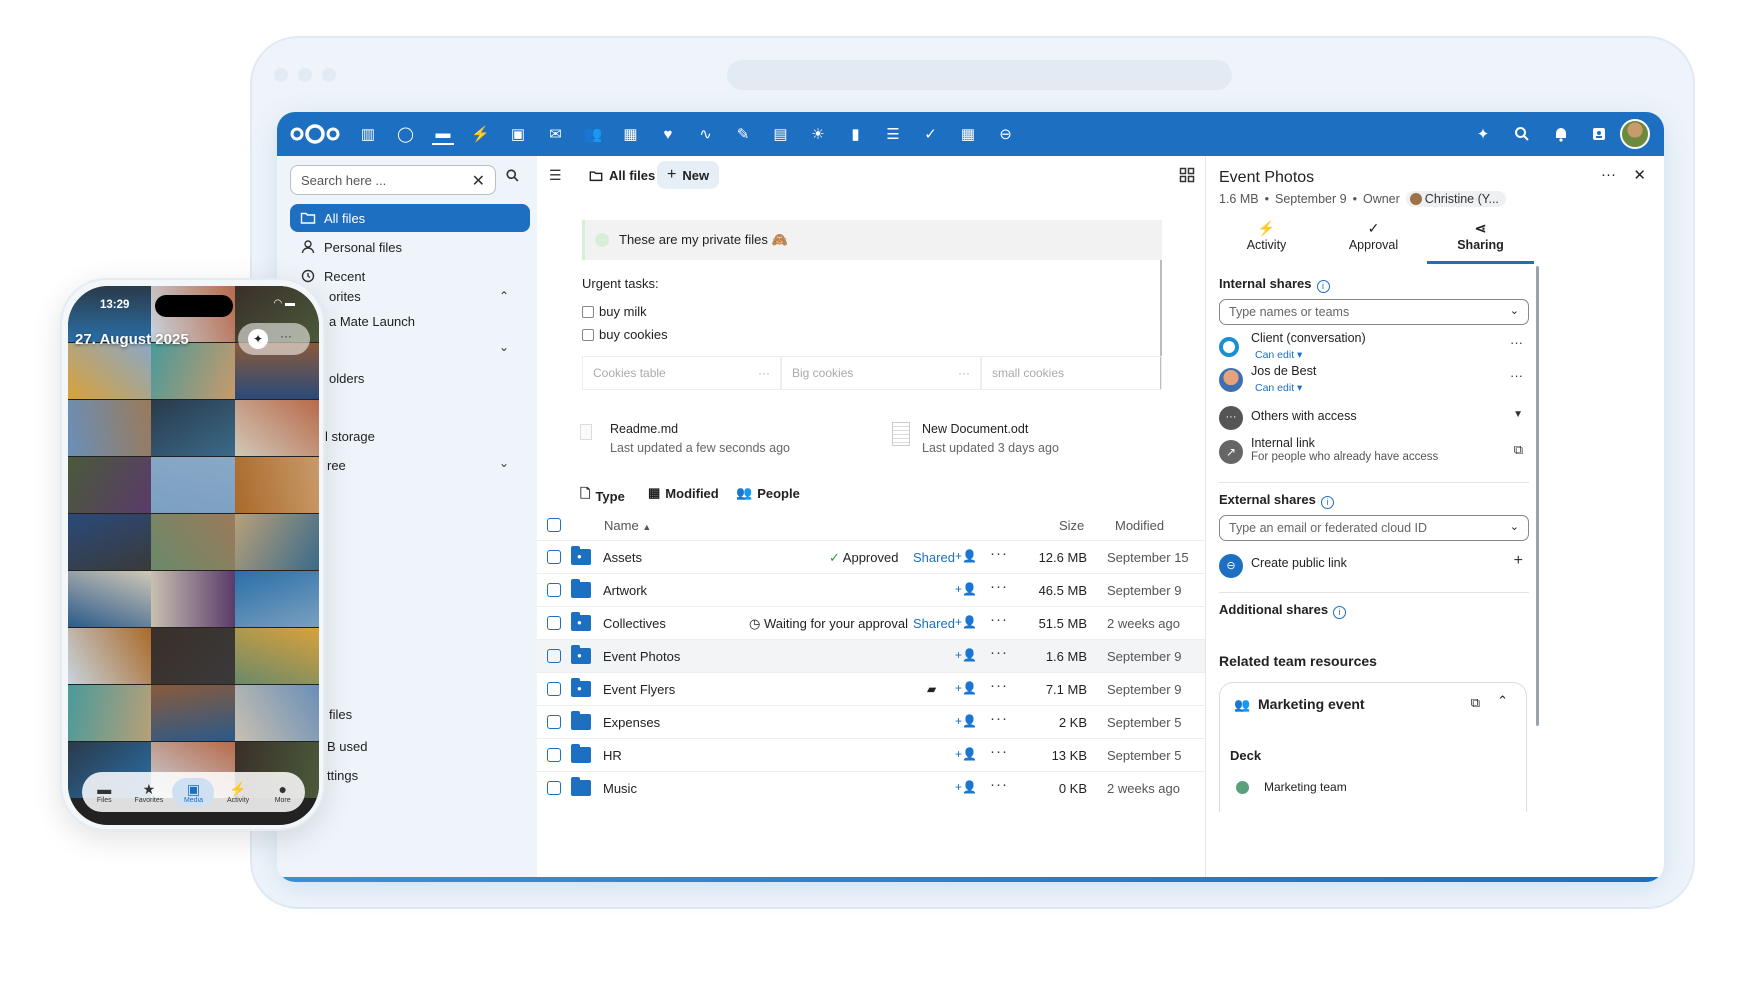 Image resolution: width=1750 pixels, height=1000 pixels. I want to click on file-name: Event Flyers, so click(639, 689).